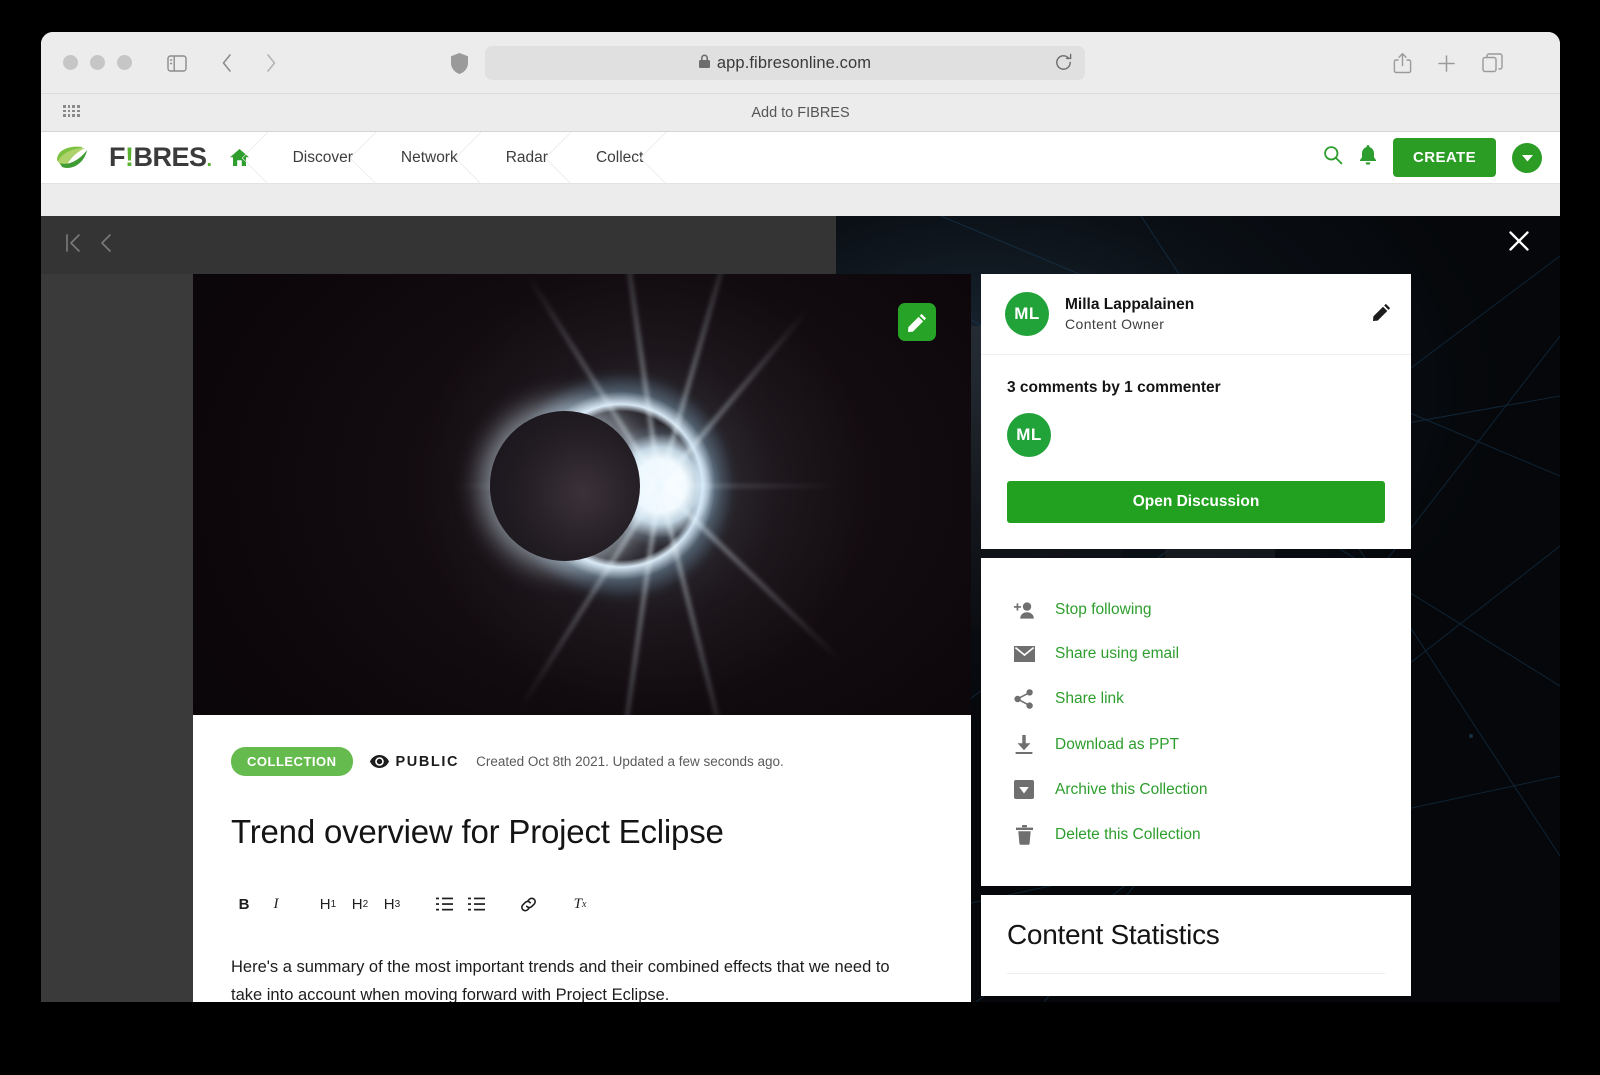  What do you see at coordinates (97, 62) in the screenshot?
I see `minimize-window-button` at bounding box center [97, 62].